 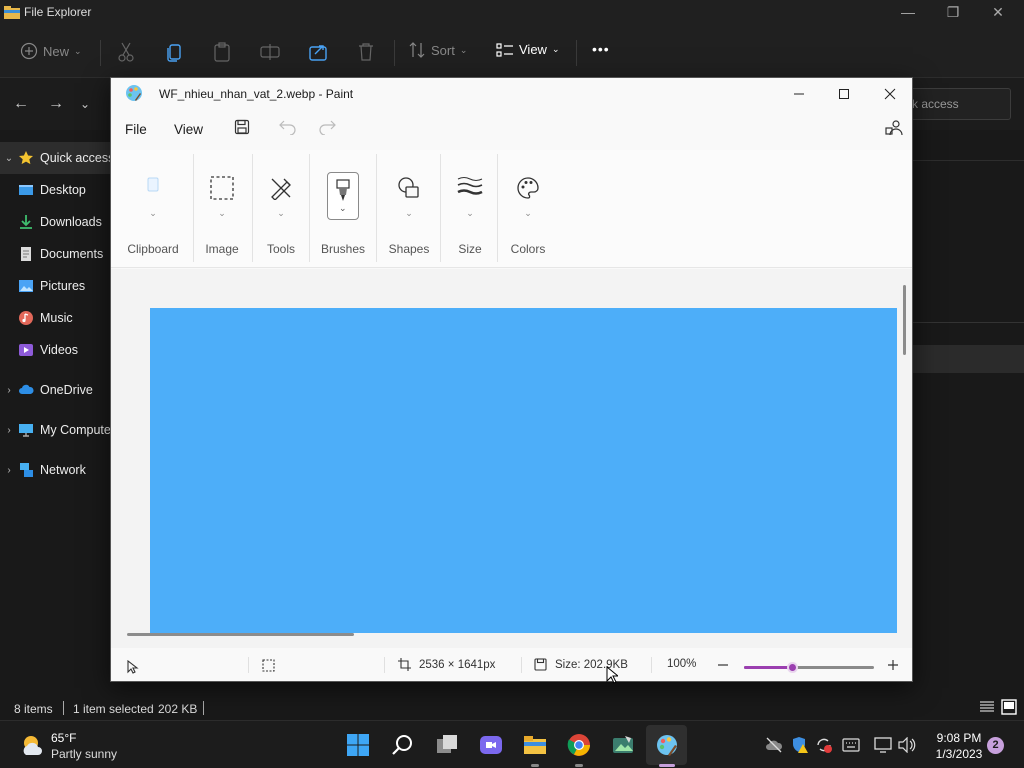 What do you see at coordinates (58, 12) in the screenshot?
I see `explorer-title: File Explorer` at bounding box center [58, 12].